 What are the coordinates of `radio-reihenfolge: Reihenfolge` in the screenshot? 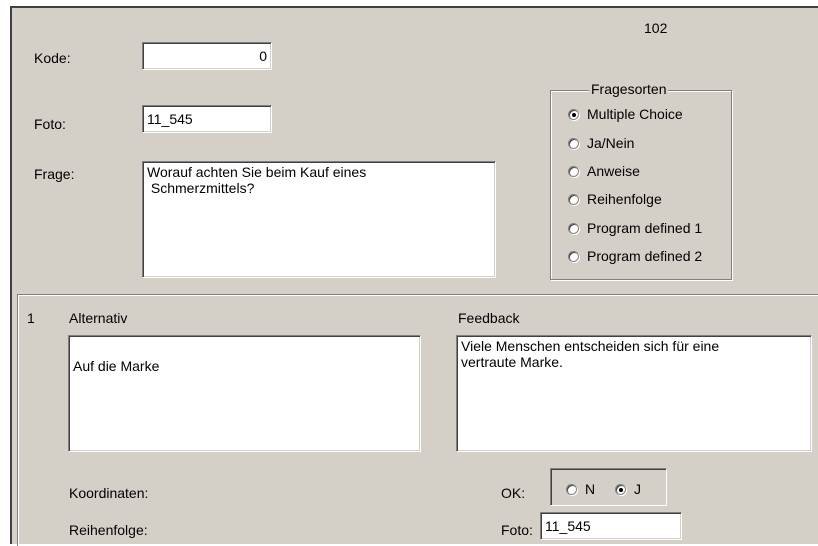 It's located at (615, 199).